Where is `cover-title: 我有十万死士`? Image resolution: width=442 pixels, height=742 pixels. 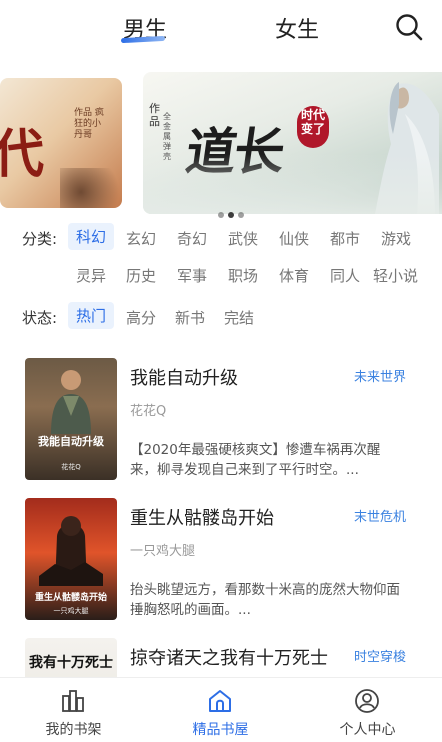 cover-title: 我有十万死士 is located at coordinates (71, 663).